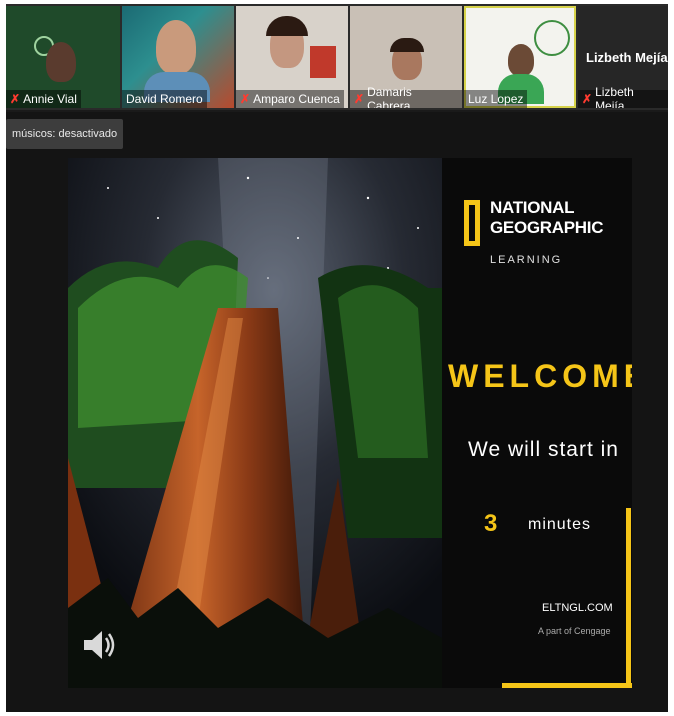 This screenshot has width=674, height=716. Describe the element at coordinates (627, 57) in the screenshot. I see `participant-display-name: Lizbeth Mejía` at that location.